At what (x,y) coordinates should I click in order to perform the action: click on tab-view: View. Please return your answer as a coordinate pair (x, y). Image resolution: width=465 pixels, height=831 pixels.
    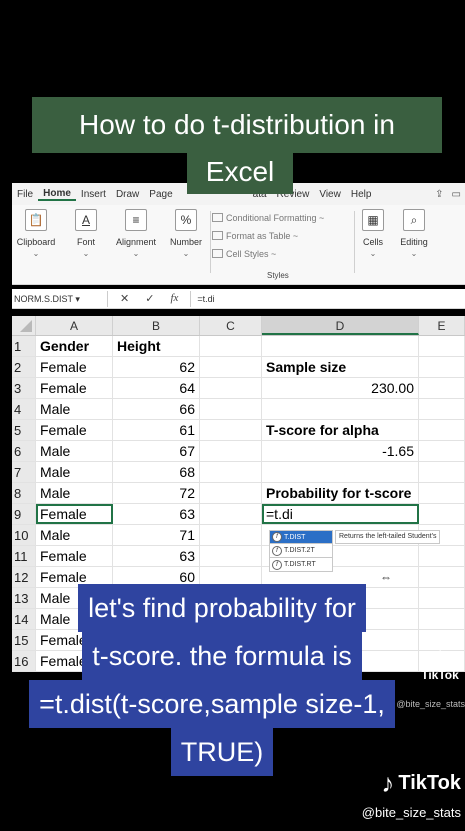
    Looking at the image, I should click on (330, 194).